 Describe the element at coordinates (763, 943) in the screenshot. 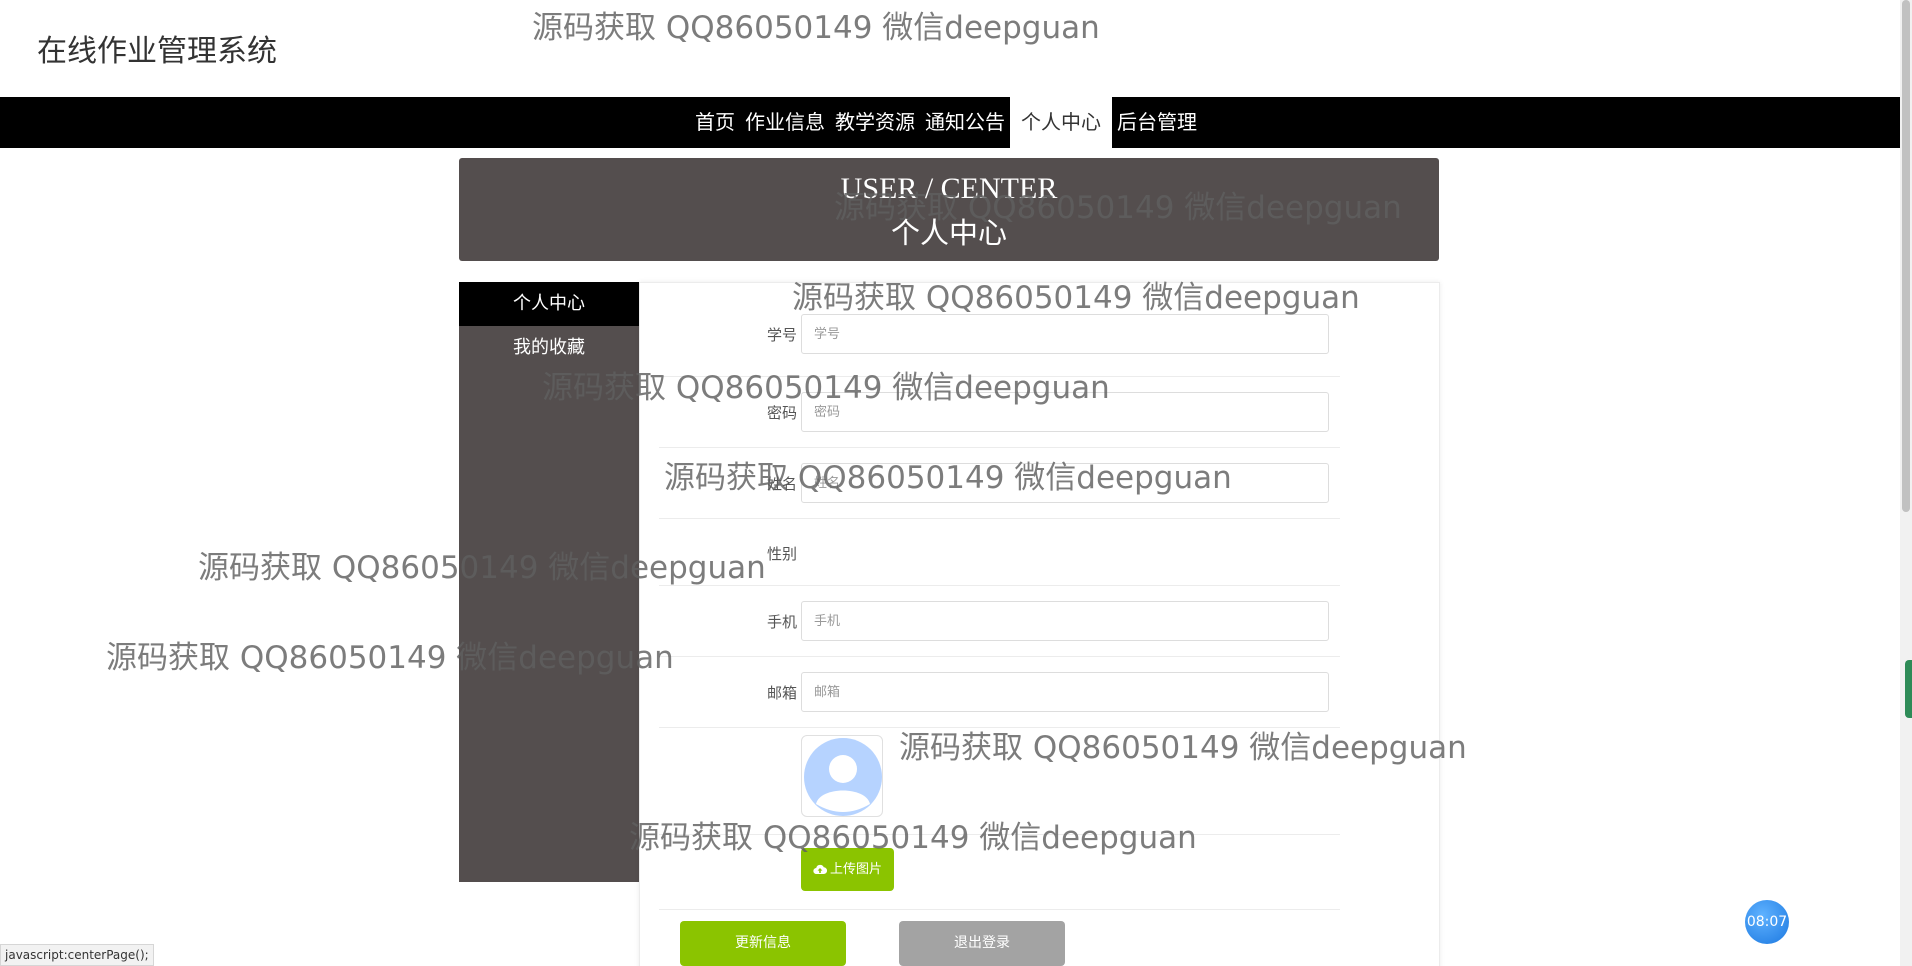

I see `update-info-button: 更新信息` at that location.